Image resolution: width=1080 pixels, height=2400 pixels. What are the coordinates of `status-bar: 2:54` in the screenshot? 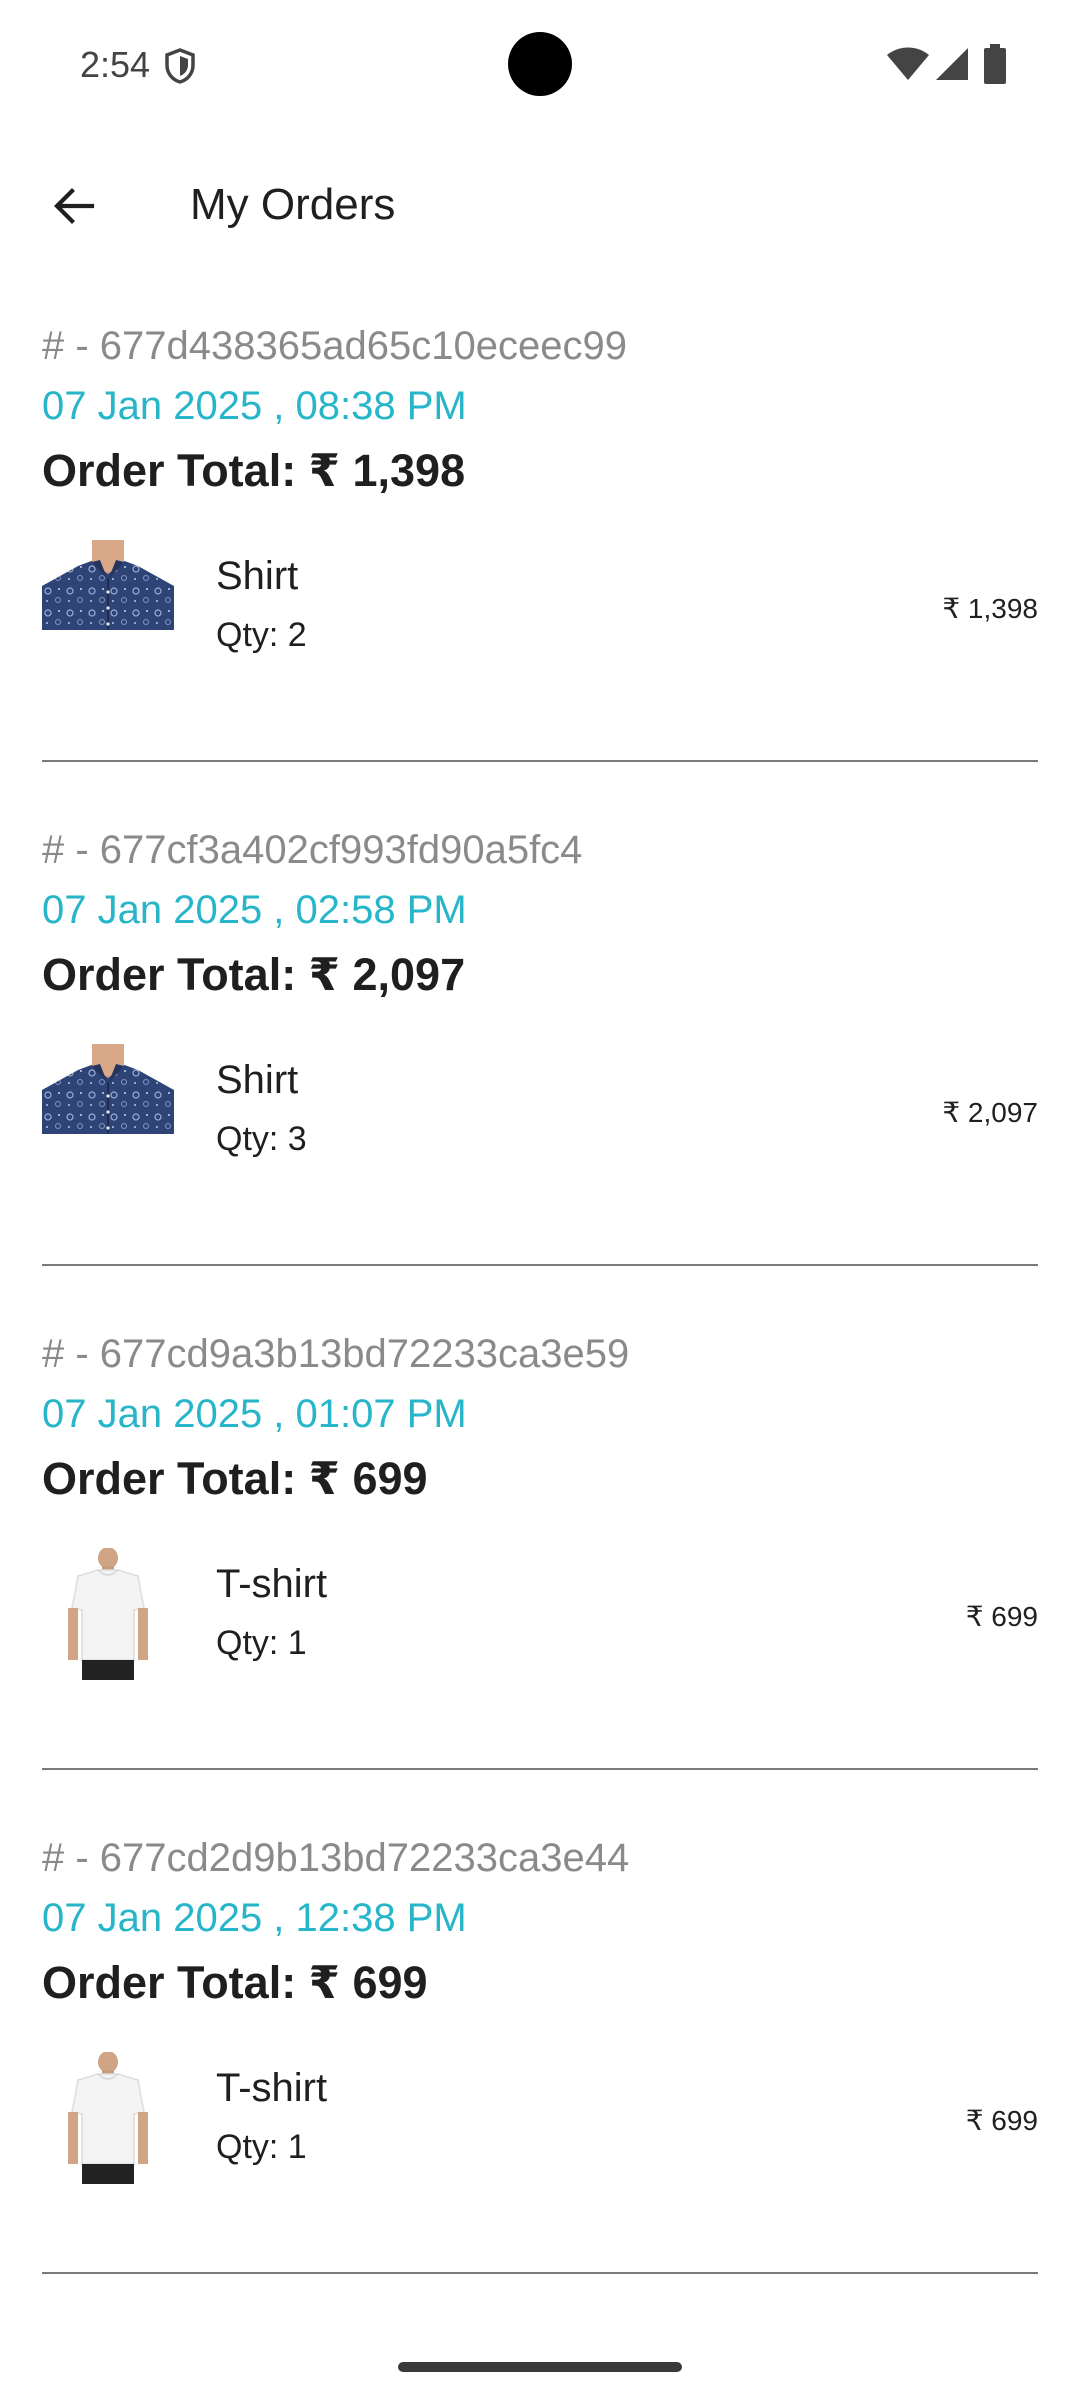 It's located at (540, 66).